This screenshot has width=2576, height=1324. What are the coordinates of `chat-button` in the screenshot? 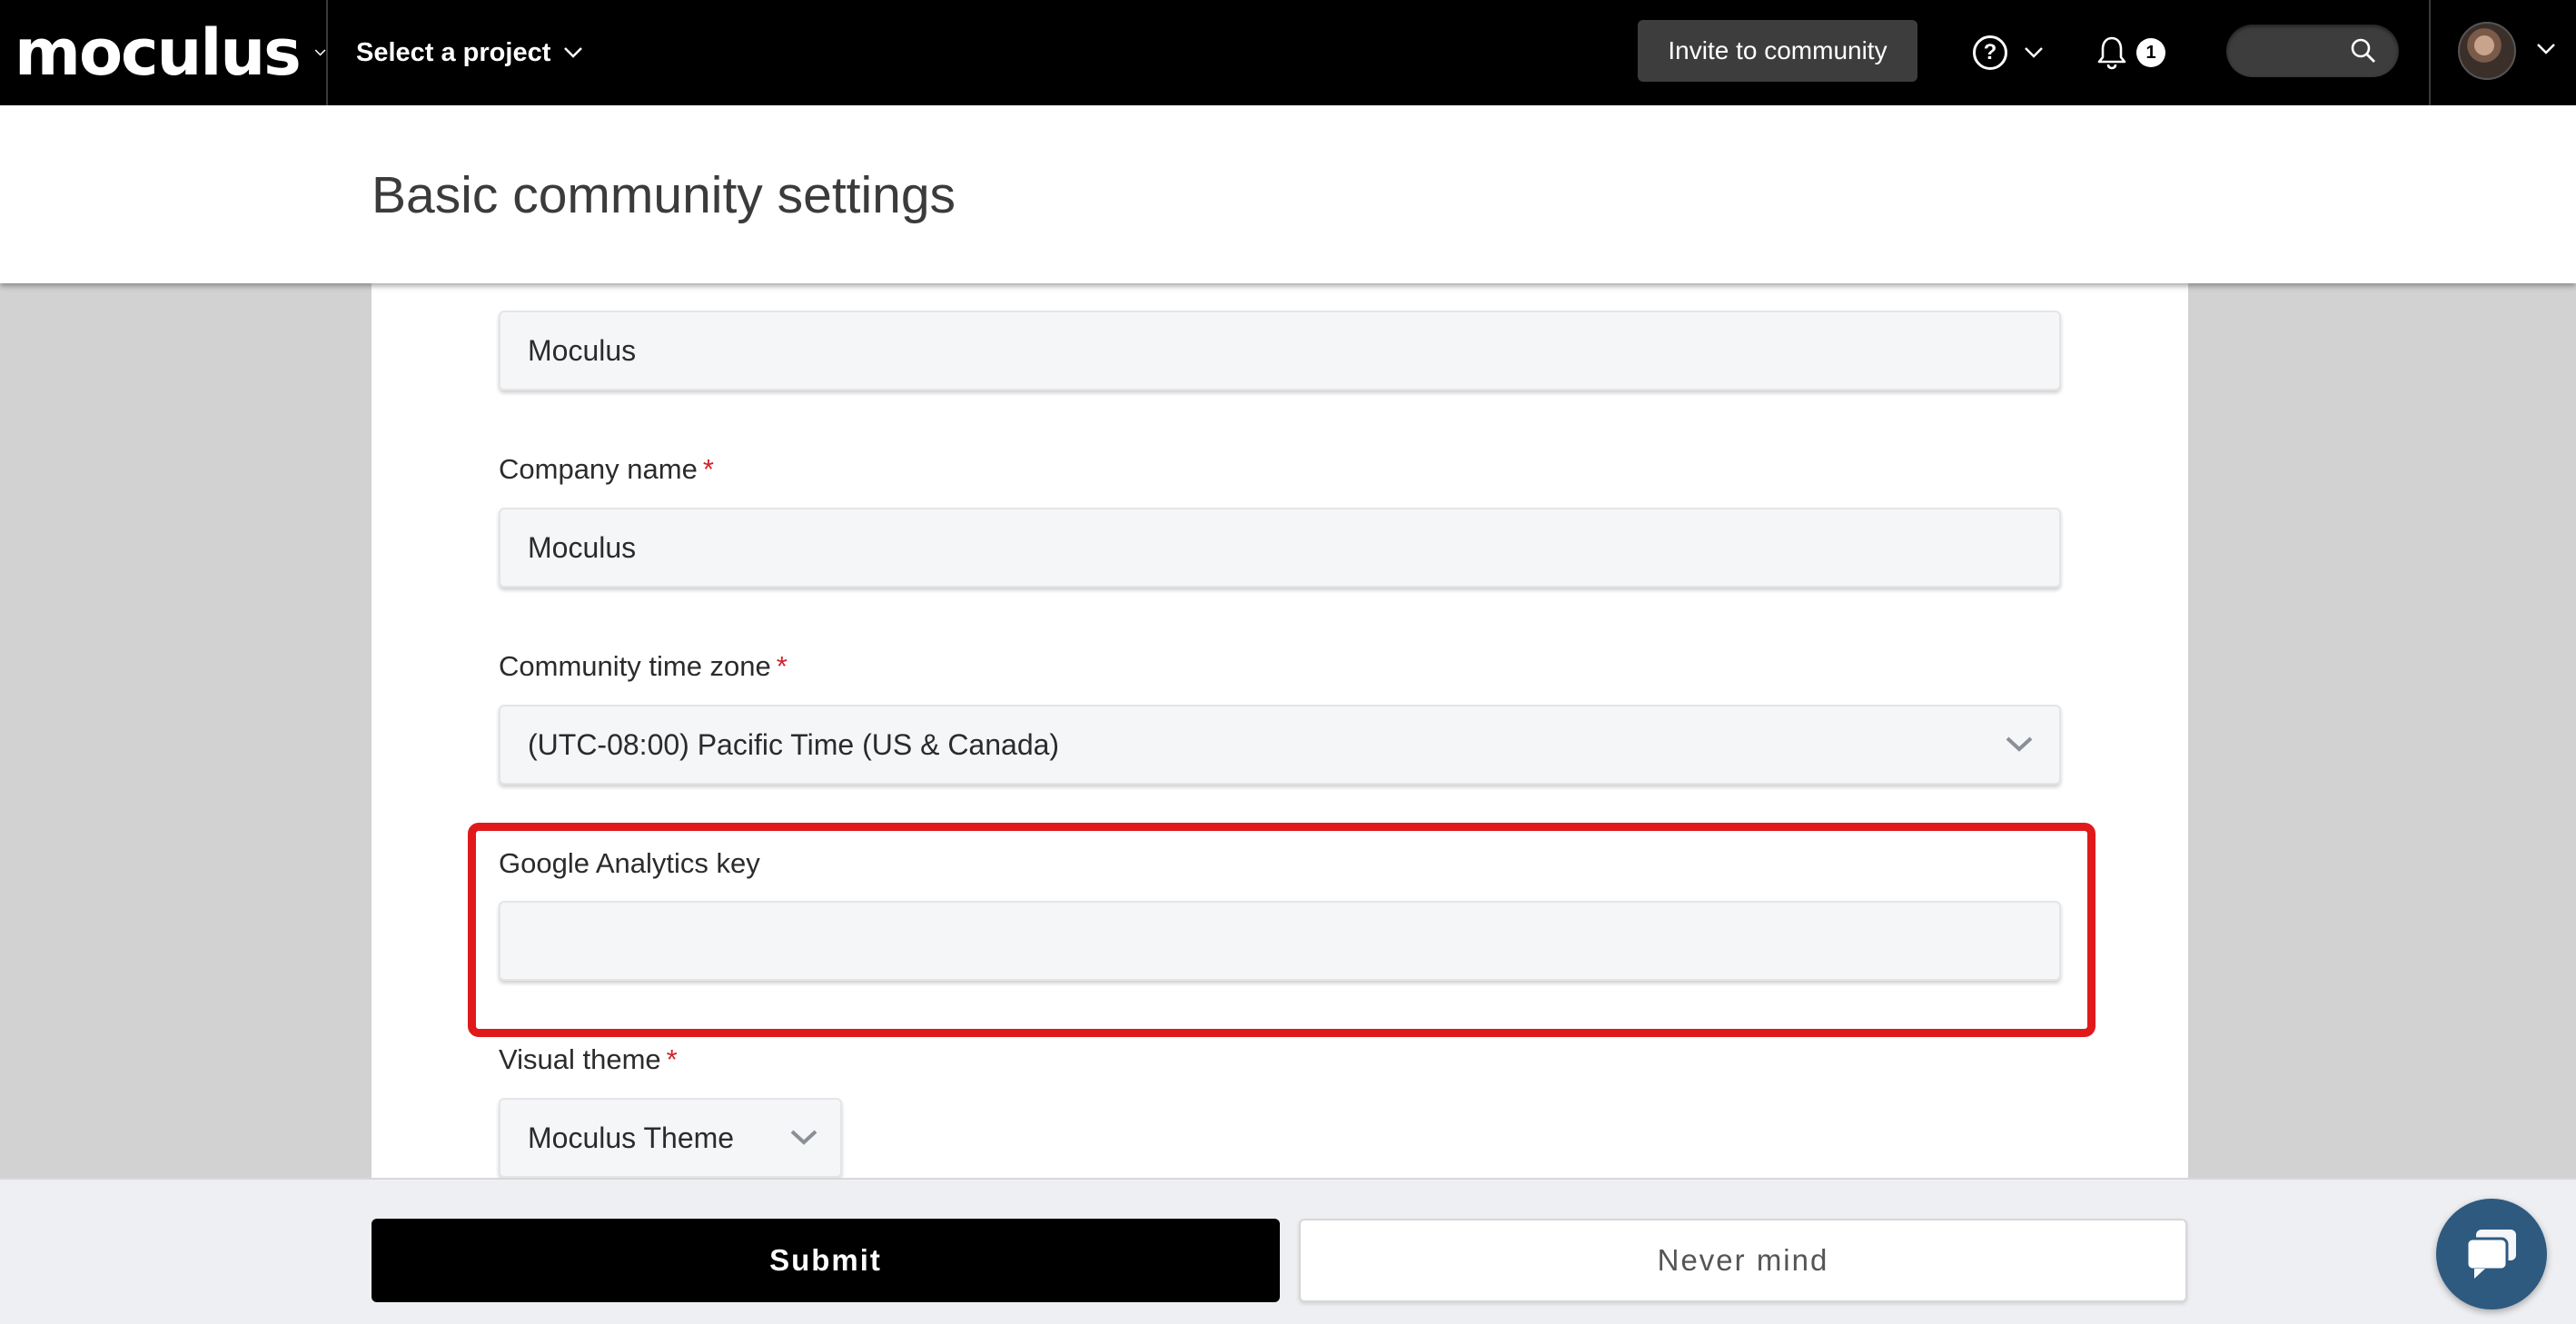 It's located at (2491, 1254).